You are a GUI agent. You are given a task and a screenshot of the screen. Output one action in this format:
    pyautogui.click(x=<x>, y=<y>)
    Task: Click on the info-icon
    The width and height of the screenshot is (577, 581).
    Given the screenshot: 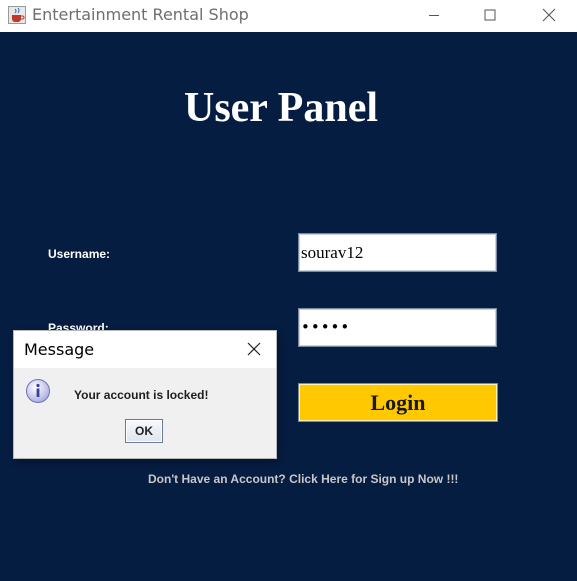 What is the action you would take?
    pyautogui.click(x=38, y=391)
    